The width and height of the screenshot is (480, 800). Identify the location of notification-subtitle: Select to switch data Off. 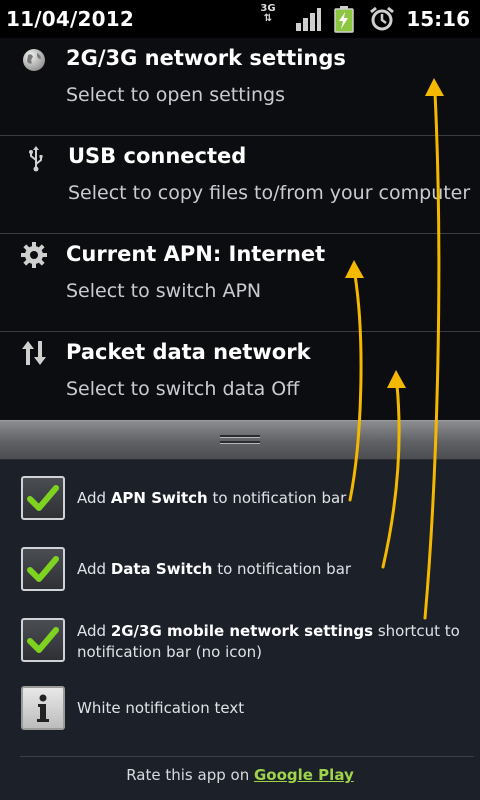
(183, 389).